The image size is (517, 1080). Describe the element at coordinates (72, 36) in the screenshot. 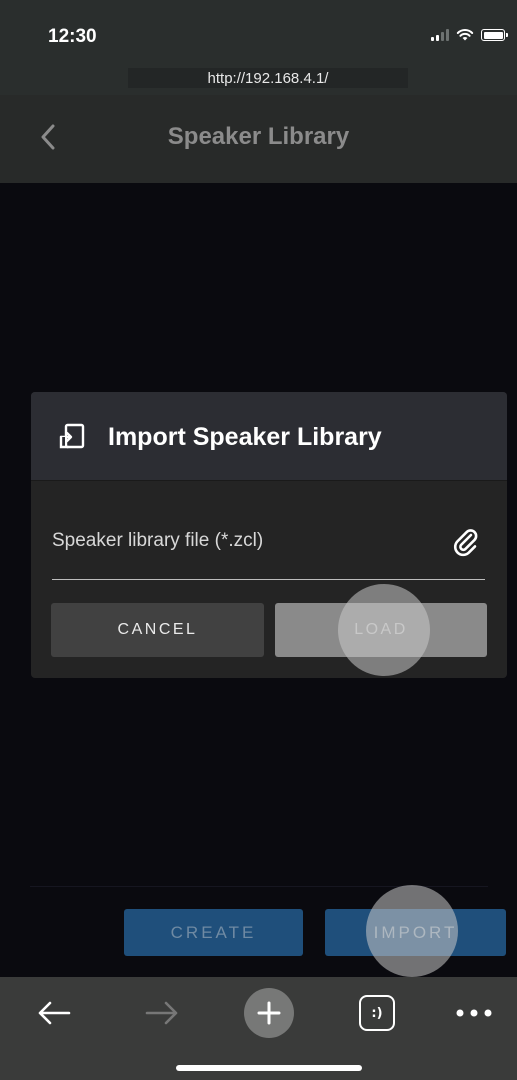

I see `status-time: 12:30` at that location.